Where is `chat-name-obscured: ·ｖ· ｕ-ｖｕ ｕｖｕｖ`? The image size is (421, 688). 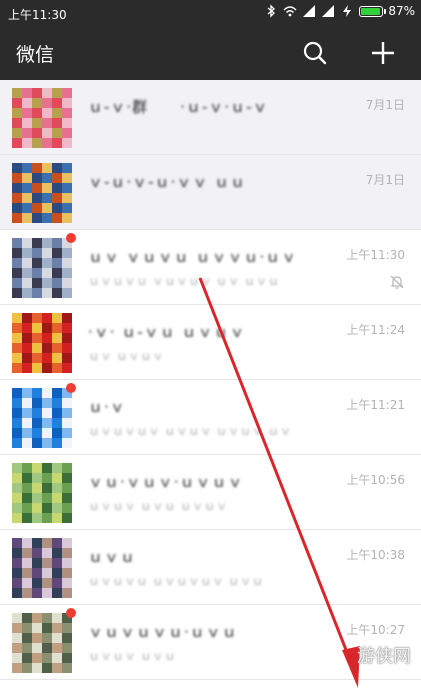
chat-name-obscured: ·ｖ· ｕ-ｖｕ ｕｖｕｖ is located at coordinates (167, 332).